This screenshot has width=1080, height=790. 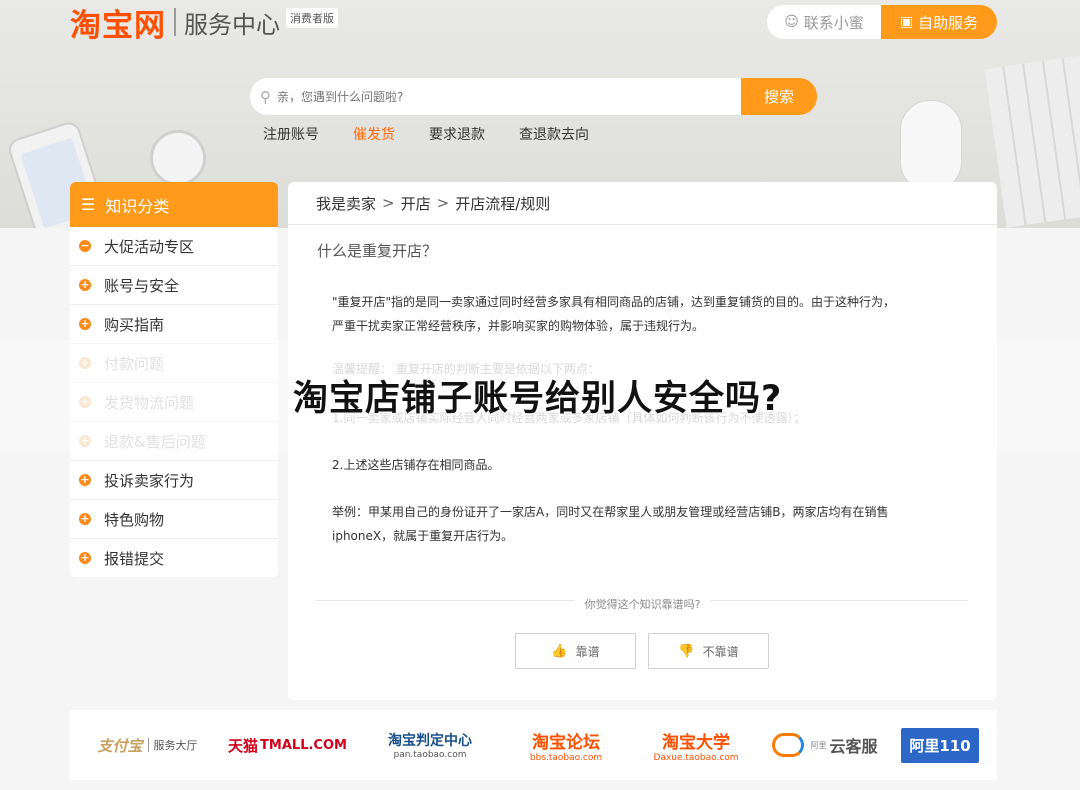 I want to click on thumbs-up-icon: 👍, so click(x=559, y=651).